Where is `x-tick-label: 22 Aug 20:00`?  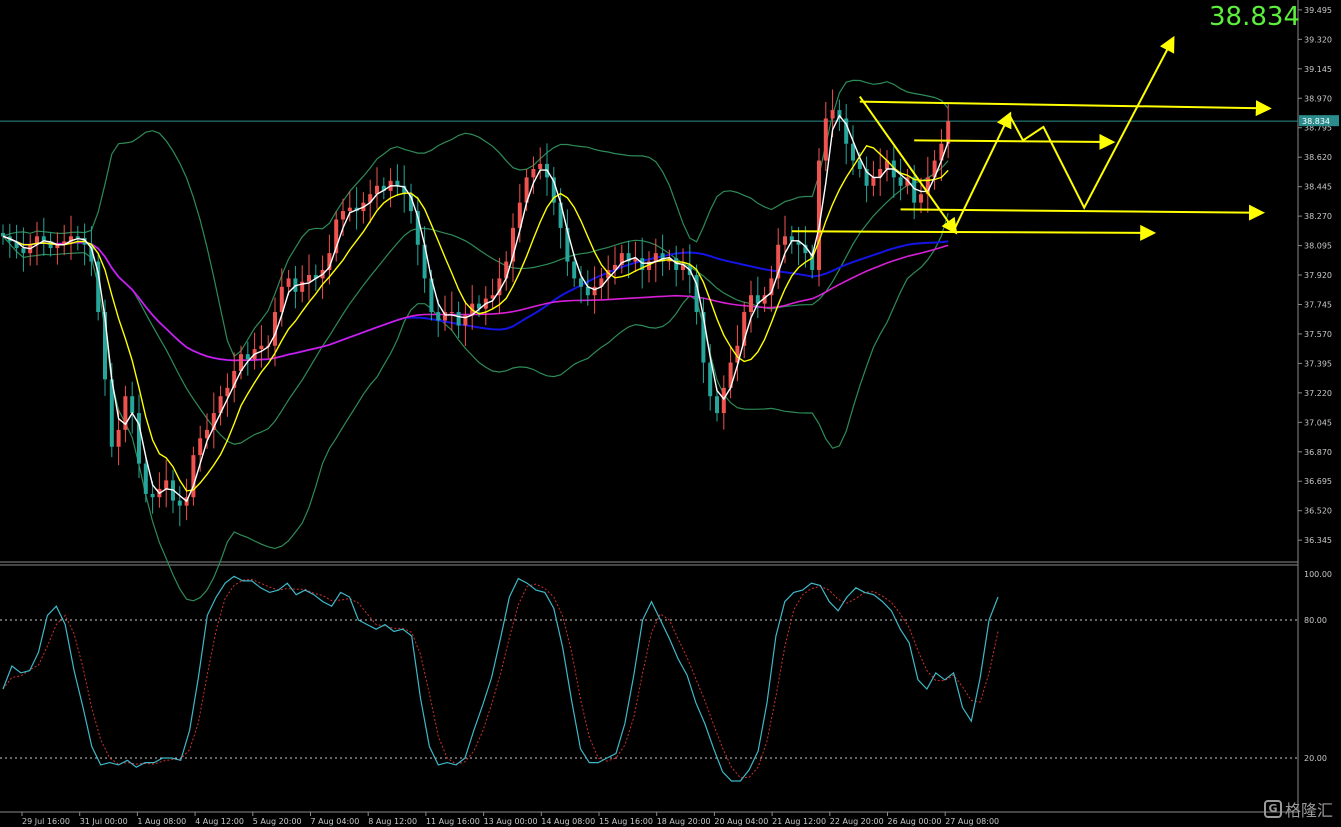
x-tick-label: 22 Aug 20:00 is located at coordinates (857, 821).